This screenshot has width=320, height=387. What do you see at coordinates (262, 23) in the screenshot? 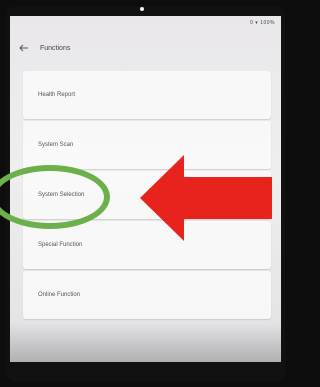
I see `status-bar: 0 ▾ 100%` at bounding box center [262, 23].